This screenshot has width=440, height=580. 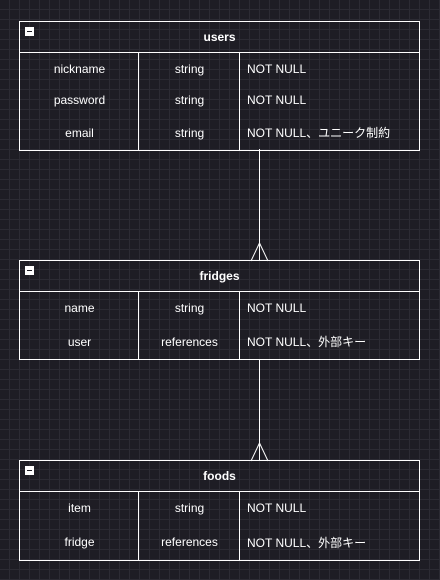 I want to click on table-row: item string NOT NULL, so click(x=219, y=508).